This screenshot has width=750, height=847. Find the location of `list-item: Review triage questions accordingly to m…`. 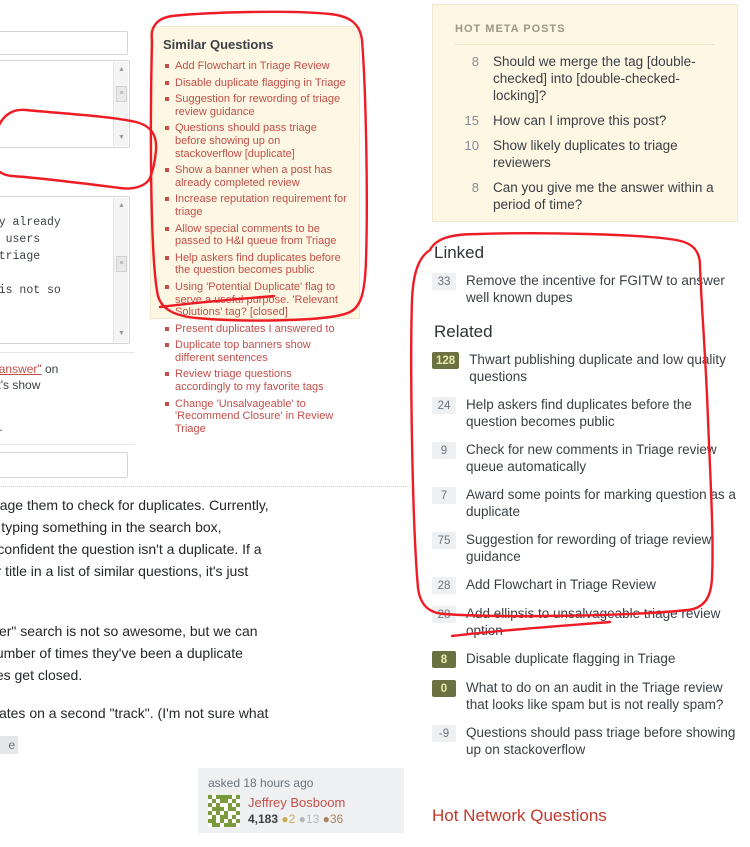

list-item: Review triage questions accordingly to m… is located at coordinates (257, 380).